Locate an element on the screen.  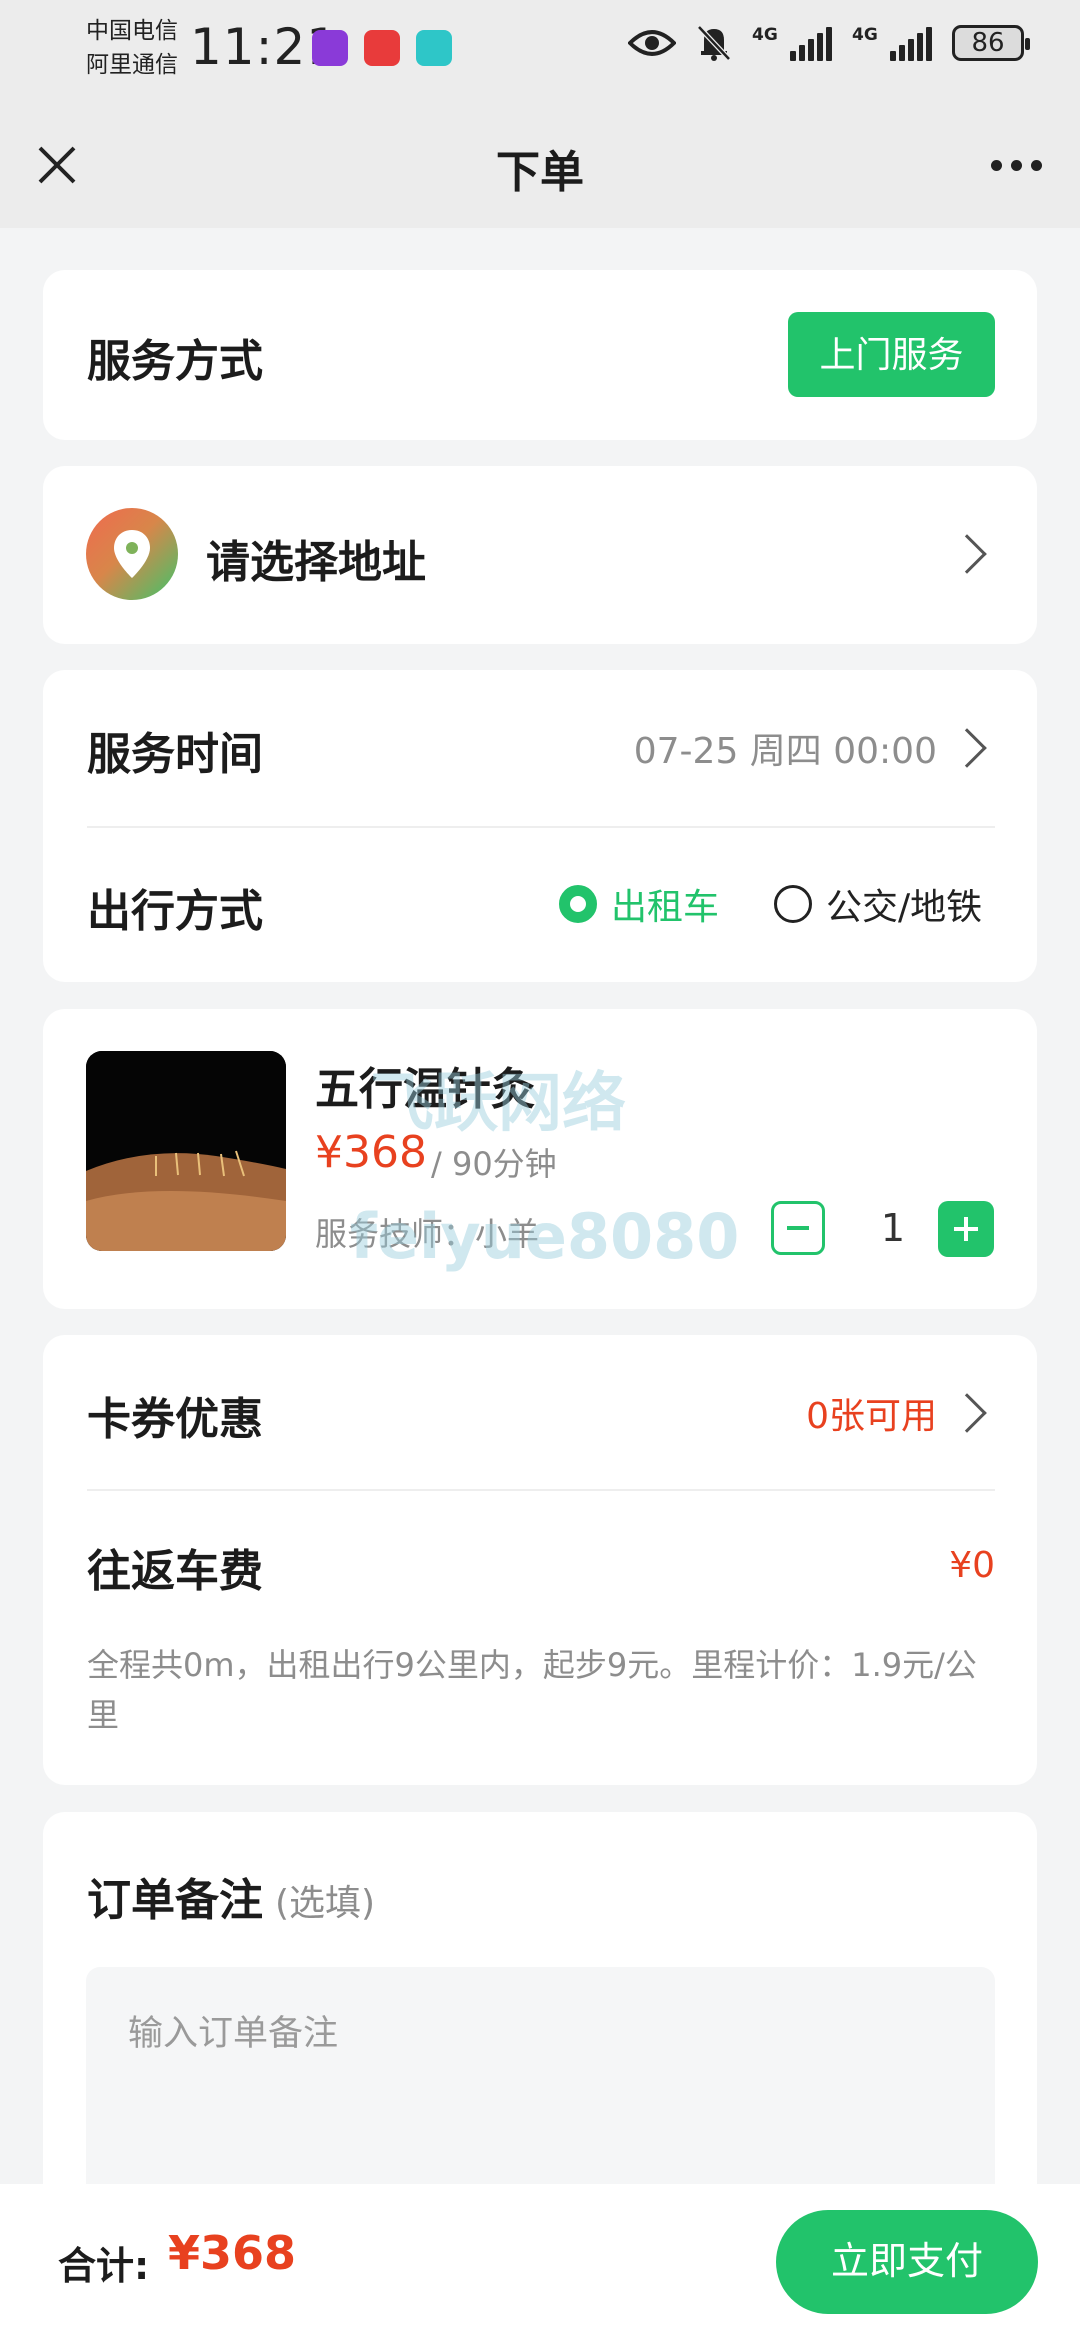
pay-now-button: 立即支付 is located at coordinates (907, 2262).